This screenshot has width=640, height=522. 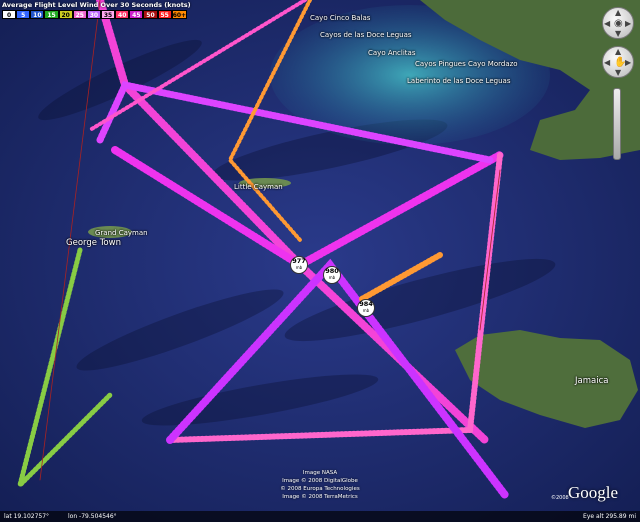 What do you see at coordinates (79, 14) in the screenshot?
I see `legend-bin: 25` at bounding box center [79, 14].